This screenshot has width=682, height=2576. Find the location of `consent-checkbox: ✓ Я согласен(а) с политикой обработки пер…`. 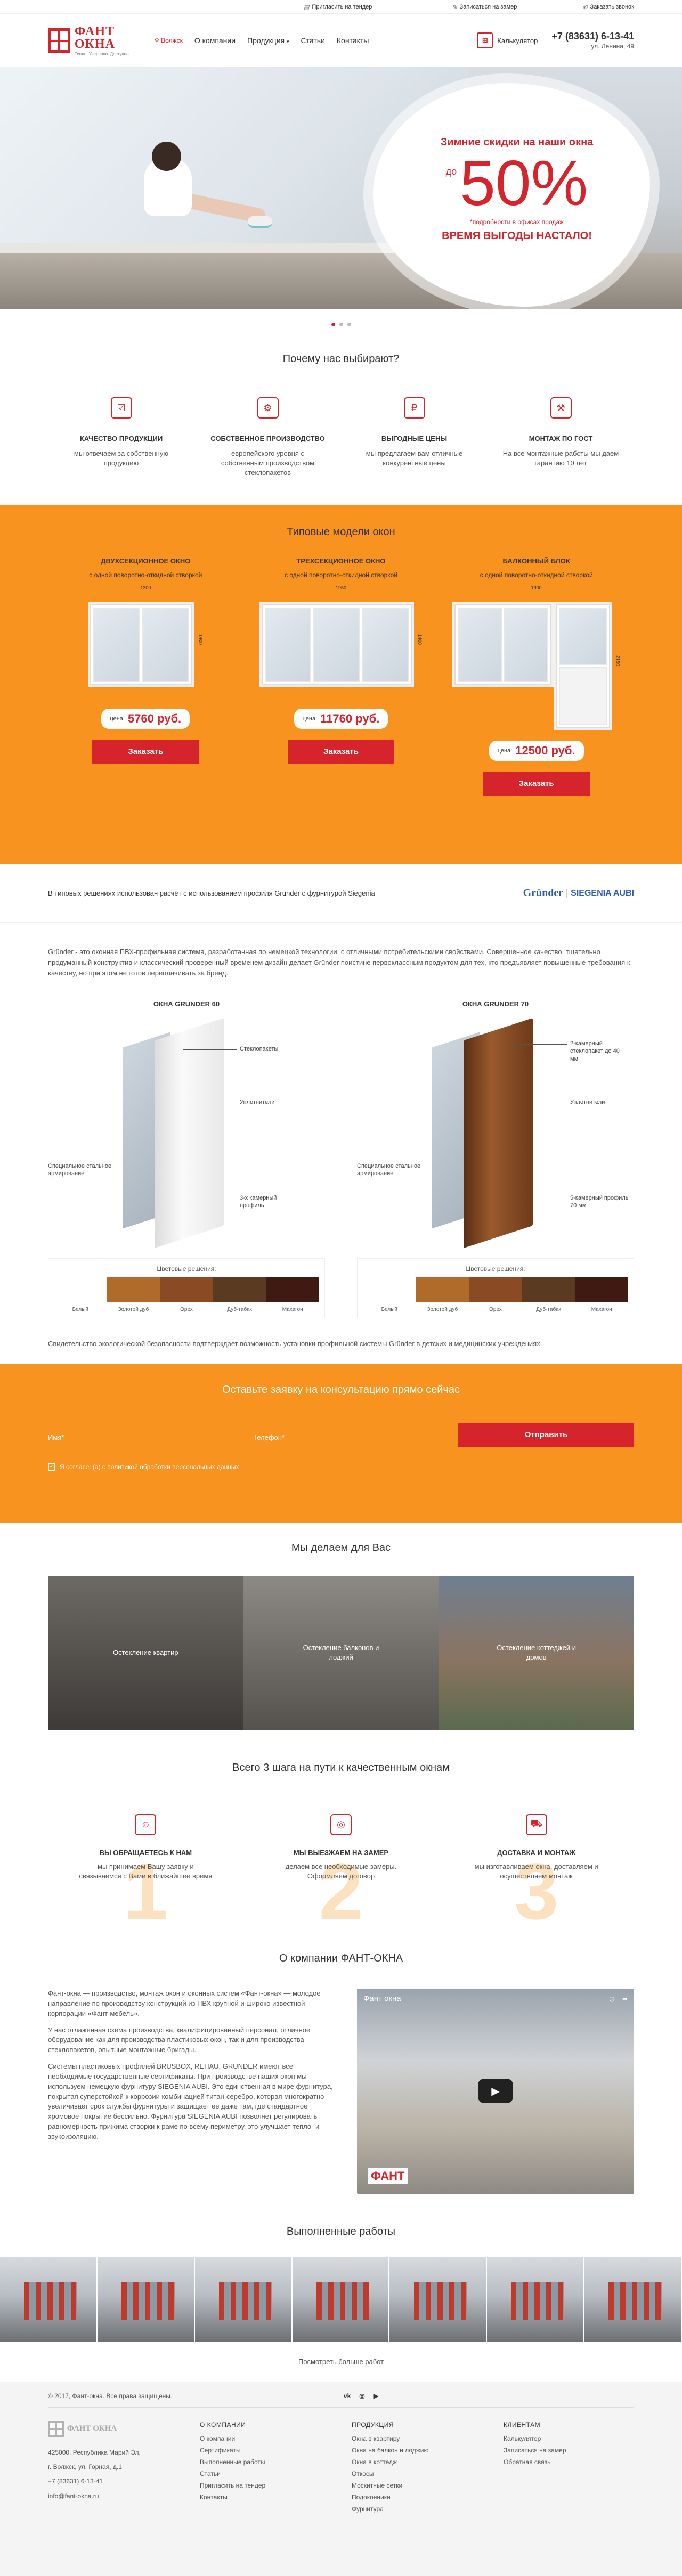

consent-checkbox: ✓ Я согласен(а) с политикой обработки пер… is located at coordinates (341, 1467).